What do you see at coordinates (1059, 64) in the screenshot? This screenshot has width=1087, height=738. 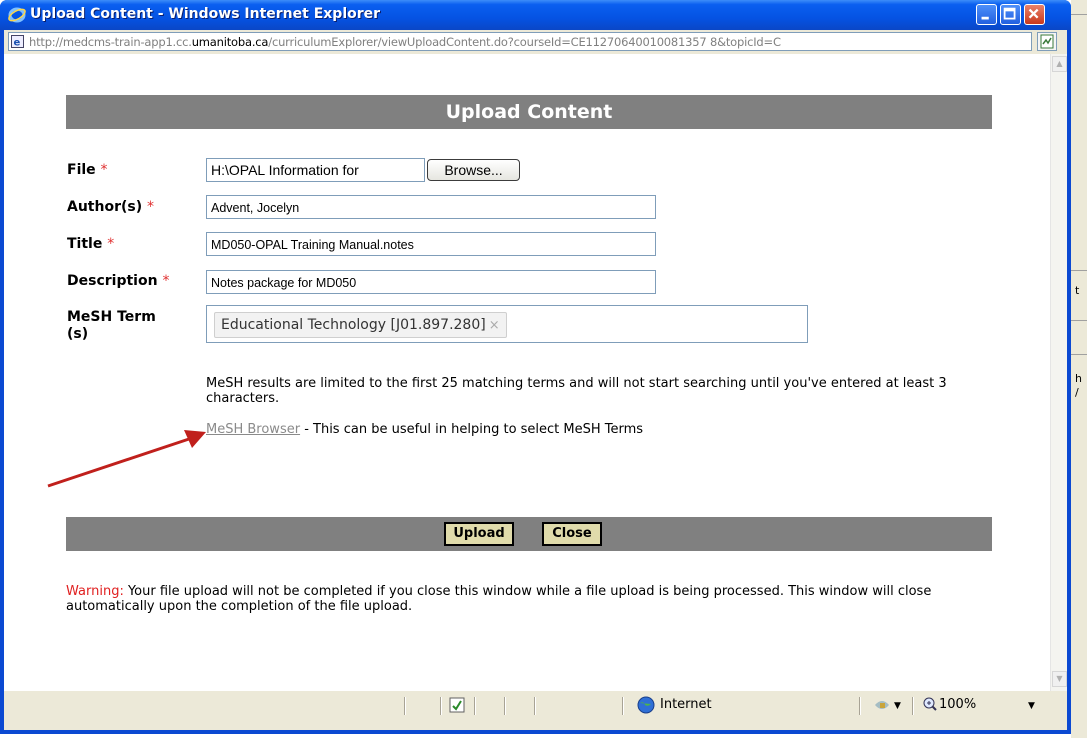 I see `scroll-up-arrow: ▲` at bounding box center [1059, 64].